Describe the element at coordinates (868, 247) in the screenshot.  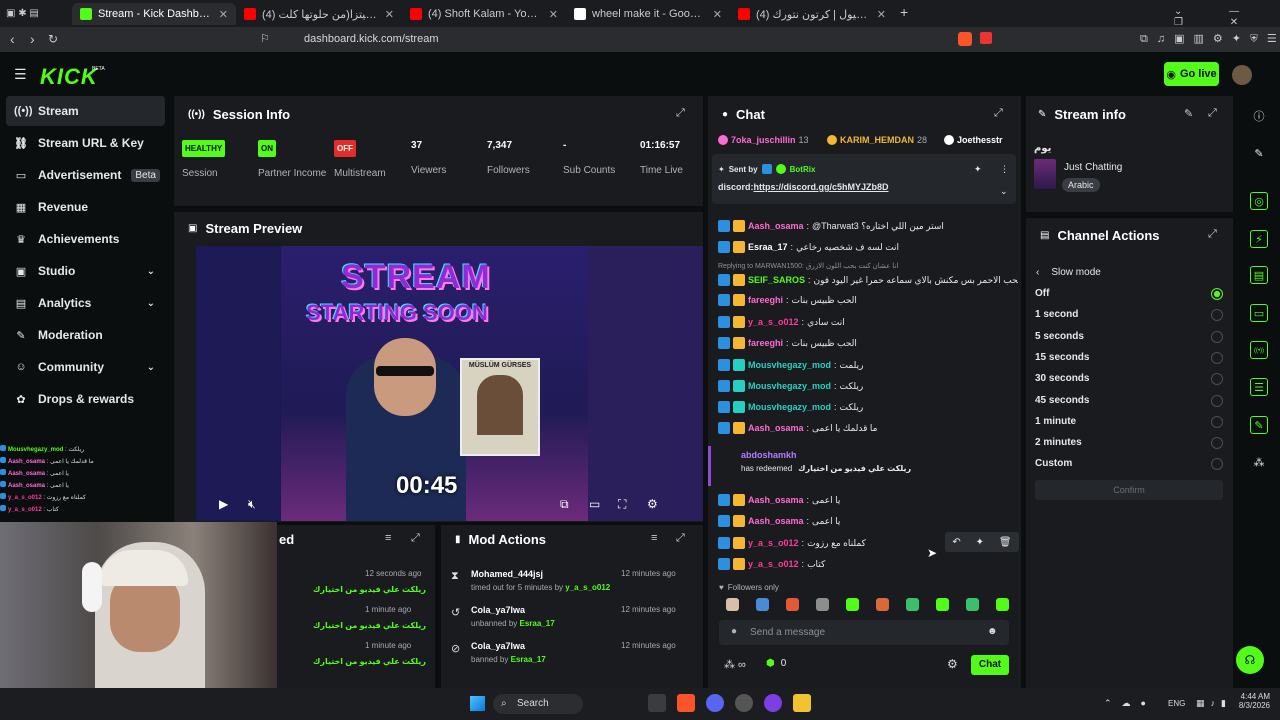
I see `chat-message: Esraa_17: انت لسه ف شخصيه رخاعي` at that location.